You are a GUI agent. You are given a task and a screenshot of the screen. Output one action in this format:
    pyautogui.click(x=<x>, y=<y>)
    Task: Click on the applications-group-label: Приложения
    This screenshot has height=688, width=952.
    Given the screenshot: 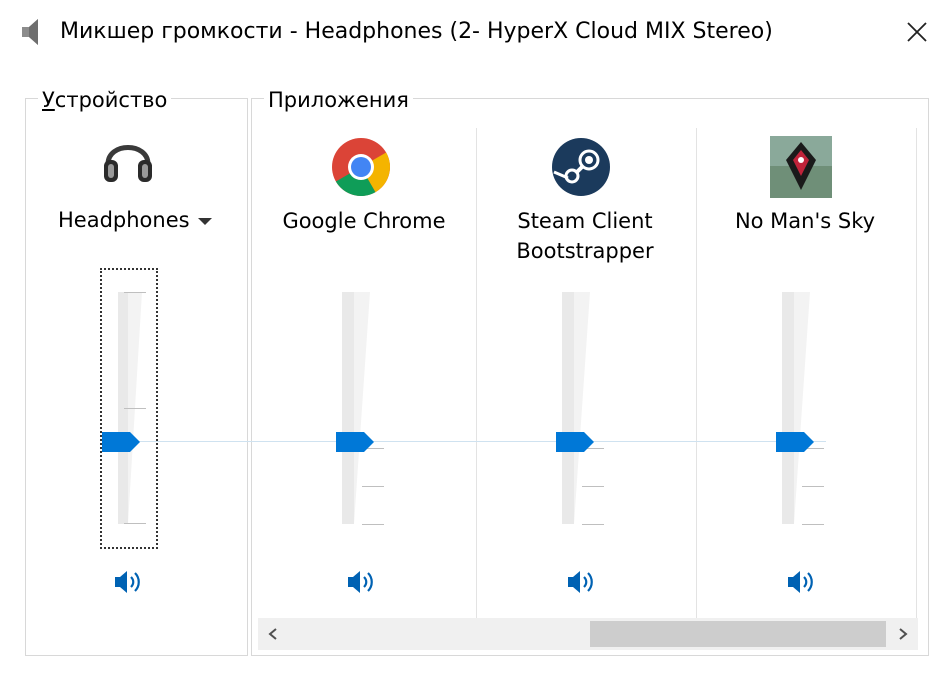 What is the action you would take?
    pyautogui.click(x=338, y=100)
    